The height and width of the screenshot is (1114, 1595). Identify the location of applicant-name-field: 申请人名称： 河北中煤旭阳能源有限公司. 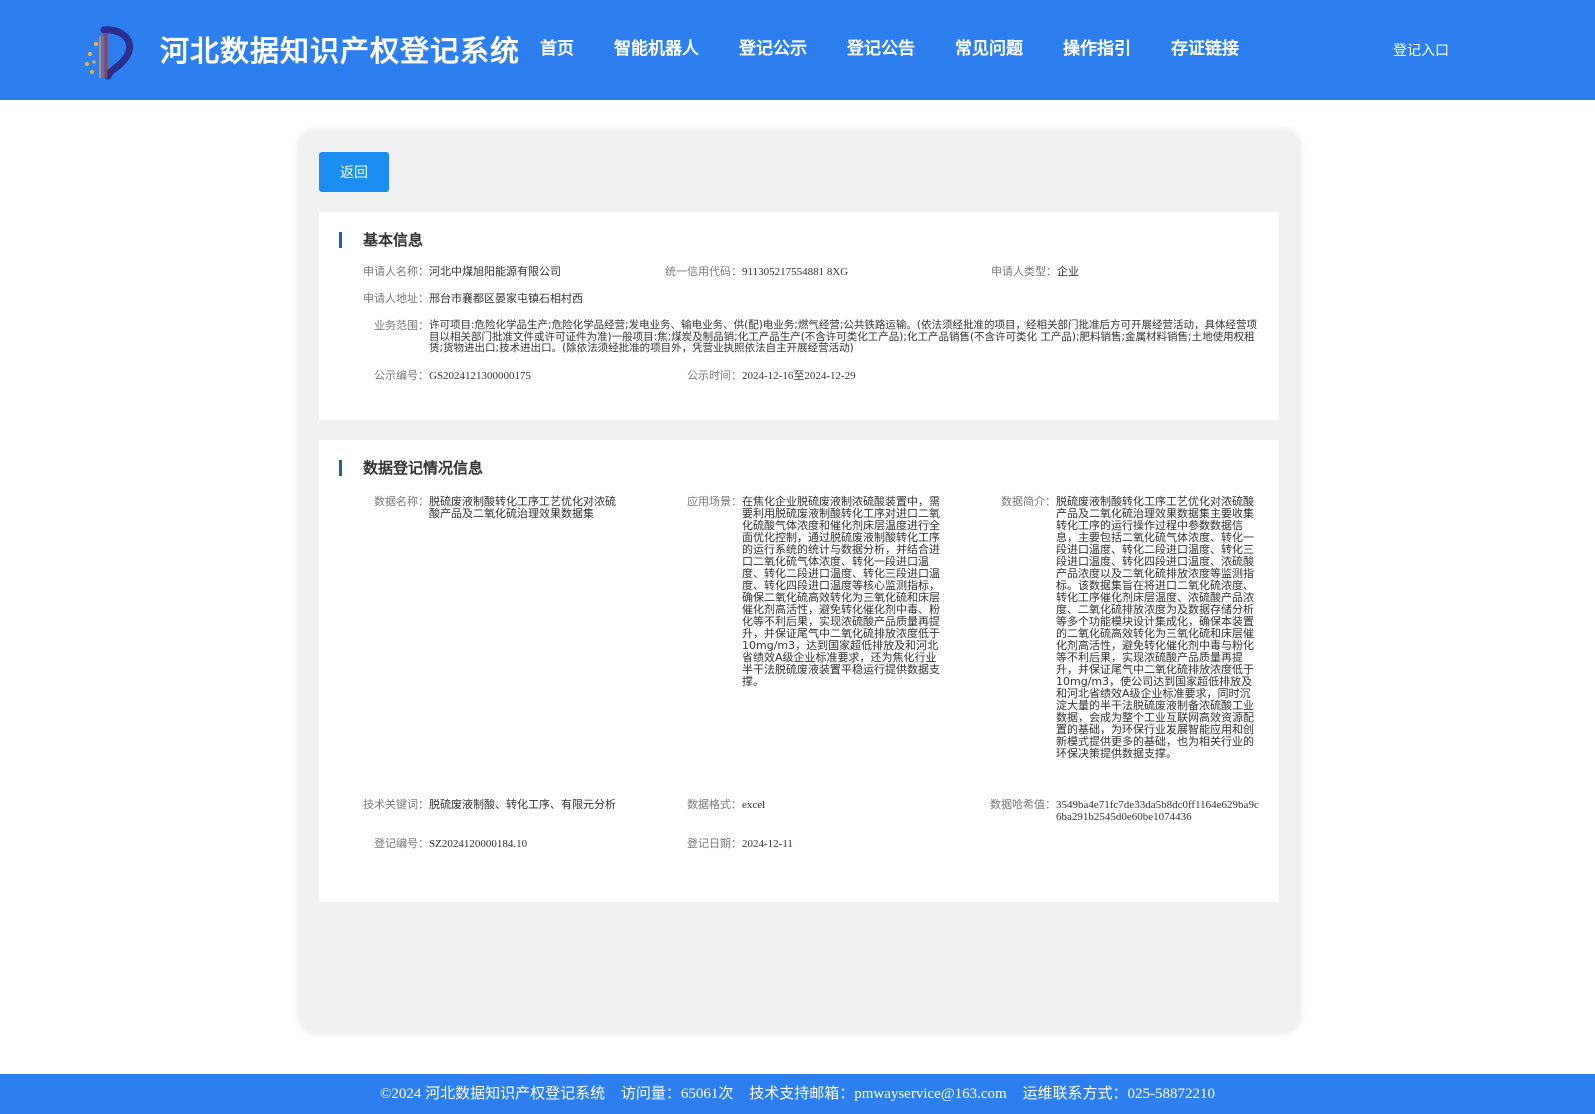
(501, 271).